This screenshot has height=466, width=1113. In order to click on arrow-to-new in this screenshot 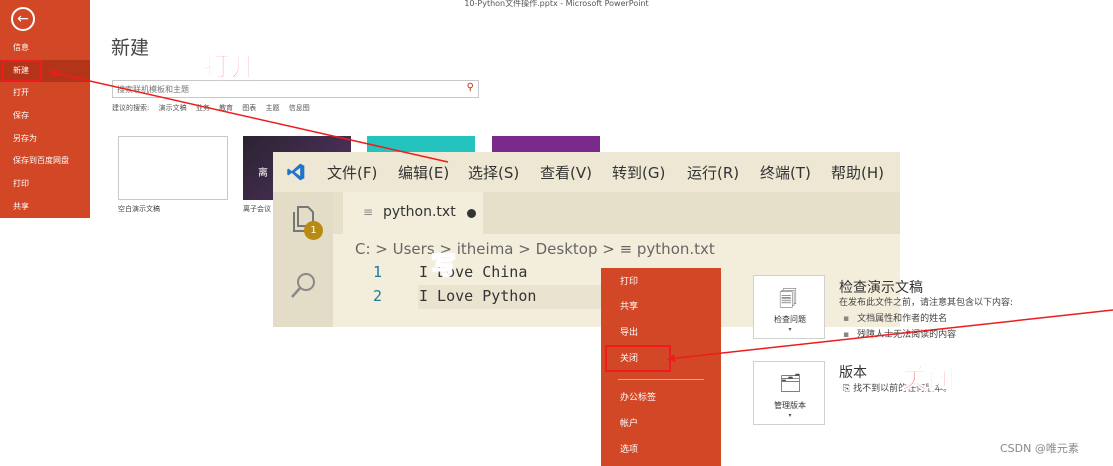, I will do `click(249, 116)`.